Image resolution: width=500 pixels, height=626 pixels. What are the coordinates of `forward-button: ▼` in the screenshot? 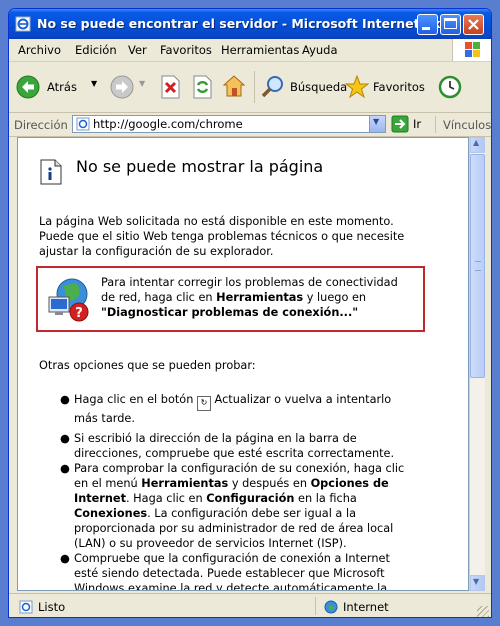 It's located at (129, 87).